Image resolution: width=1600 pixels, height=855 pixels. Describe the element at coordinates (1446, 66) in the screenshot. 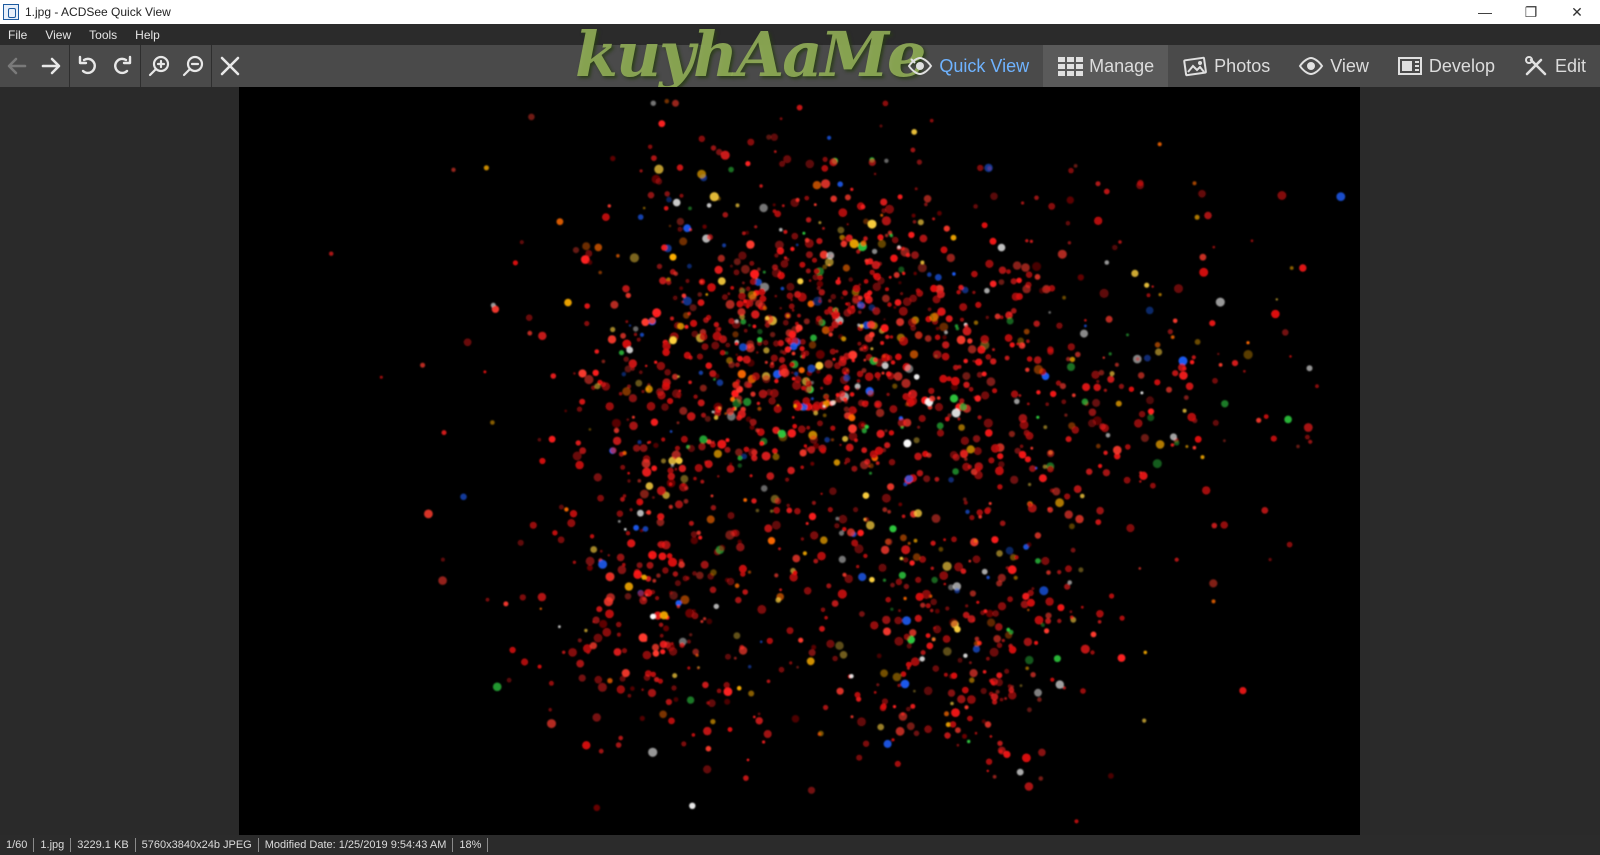

I see `tab-develop: Develop` at that location.